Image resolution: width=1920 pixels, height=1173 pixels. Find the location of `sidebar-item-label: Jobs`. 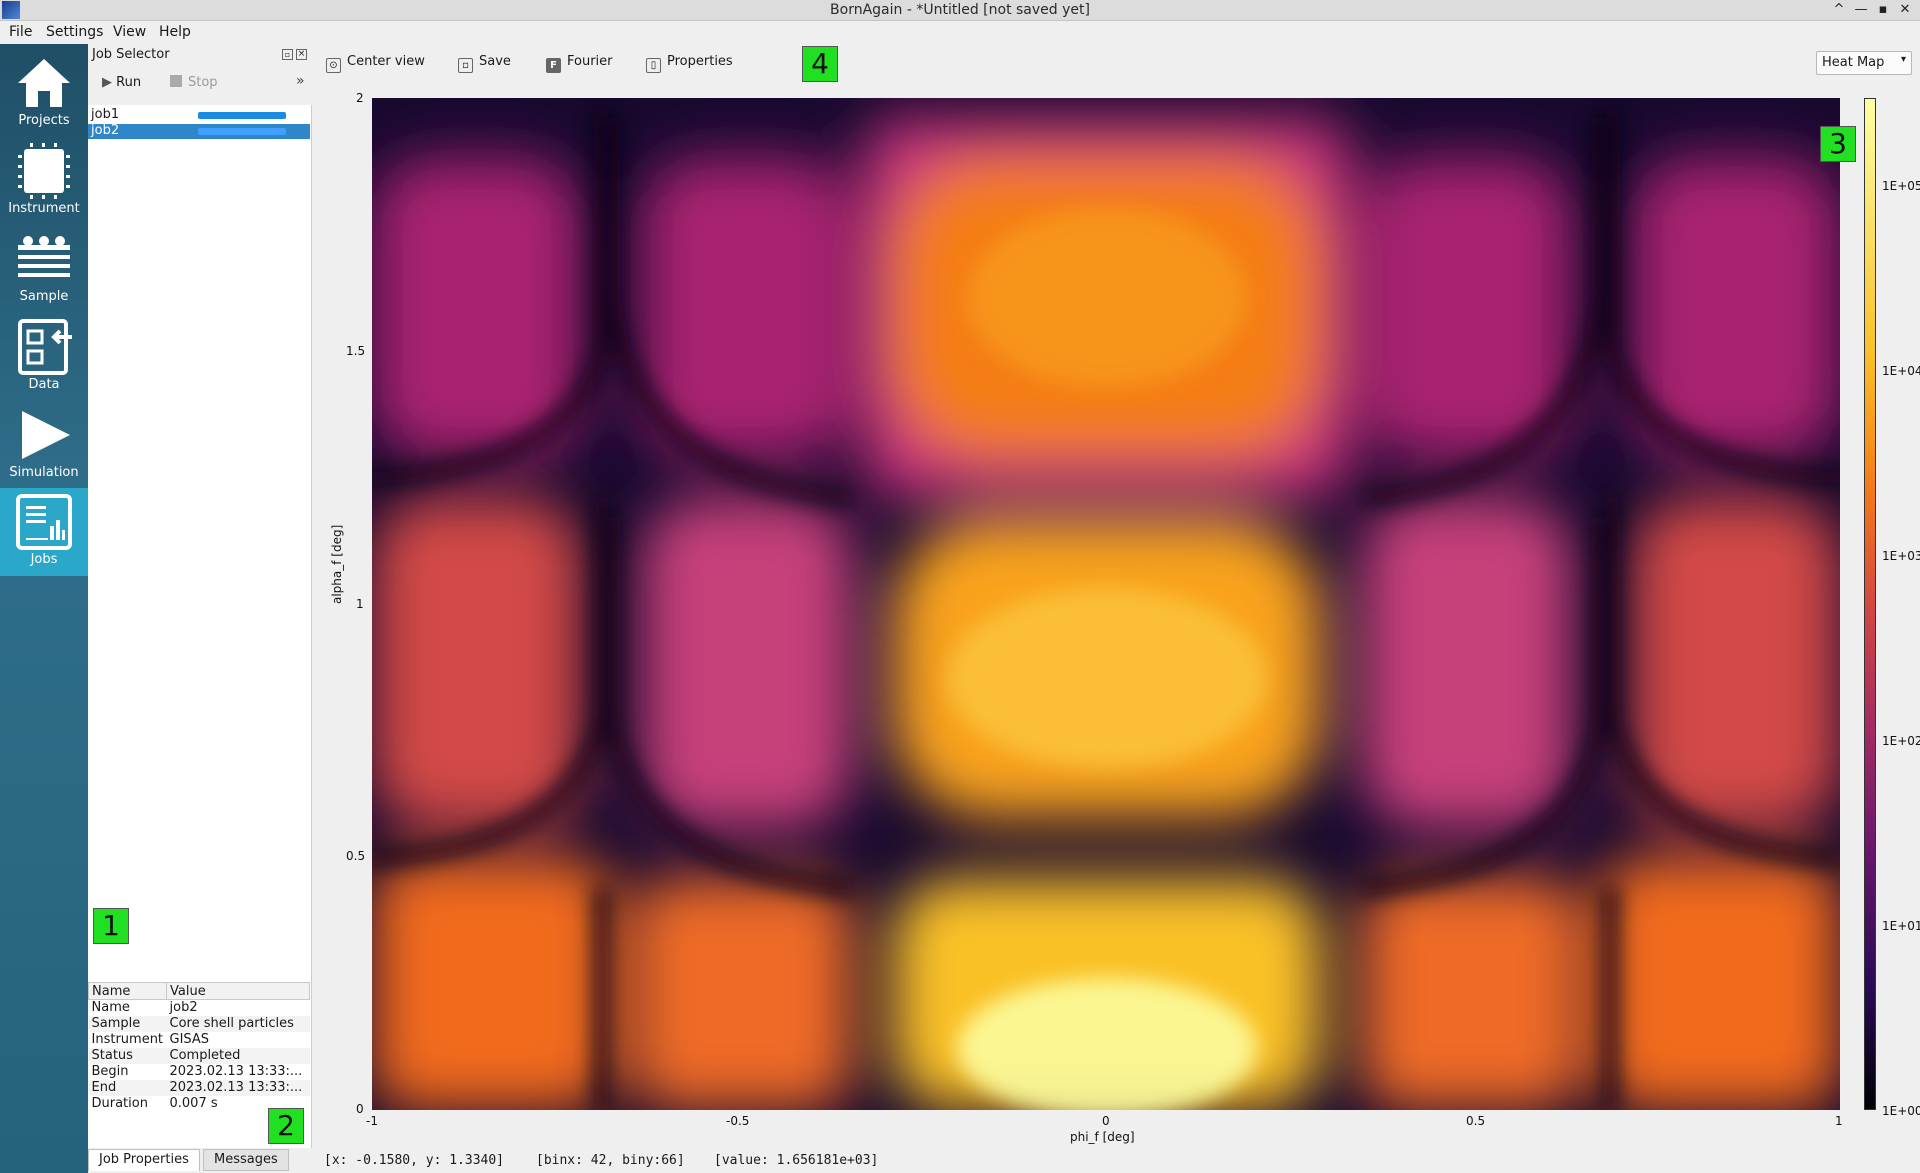

sidebar-item-label: Jobs is located at coordinates (44, 559).